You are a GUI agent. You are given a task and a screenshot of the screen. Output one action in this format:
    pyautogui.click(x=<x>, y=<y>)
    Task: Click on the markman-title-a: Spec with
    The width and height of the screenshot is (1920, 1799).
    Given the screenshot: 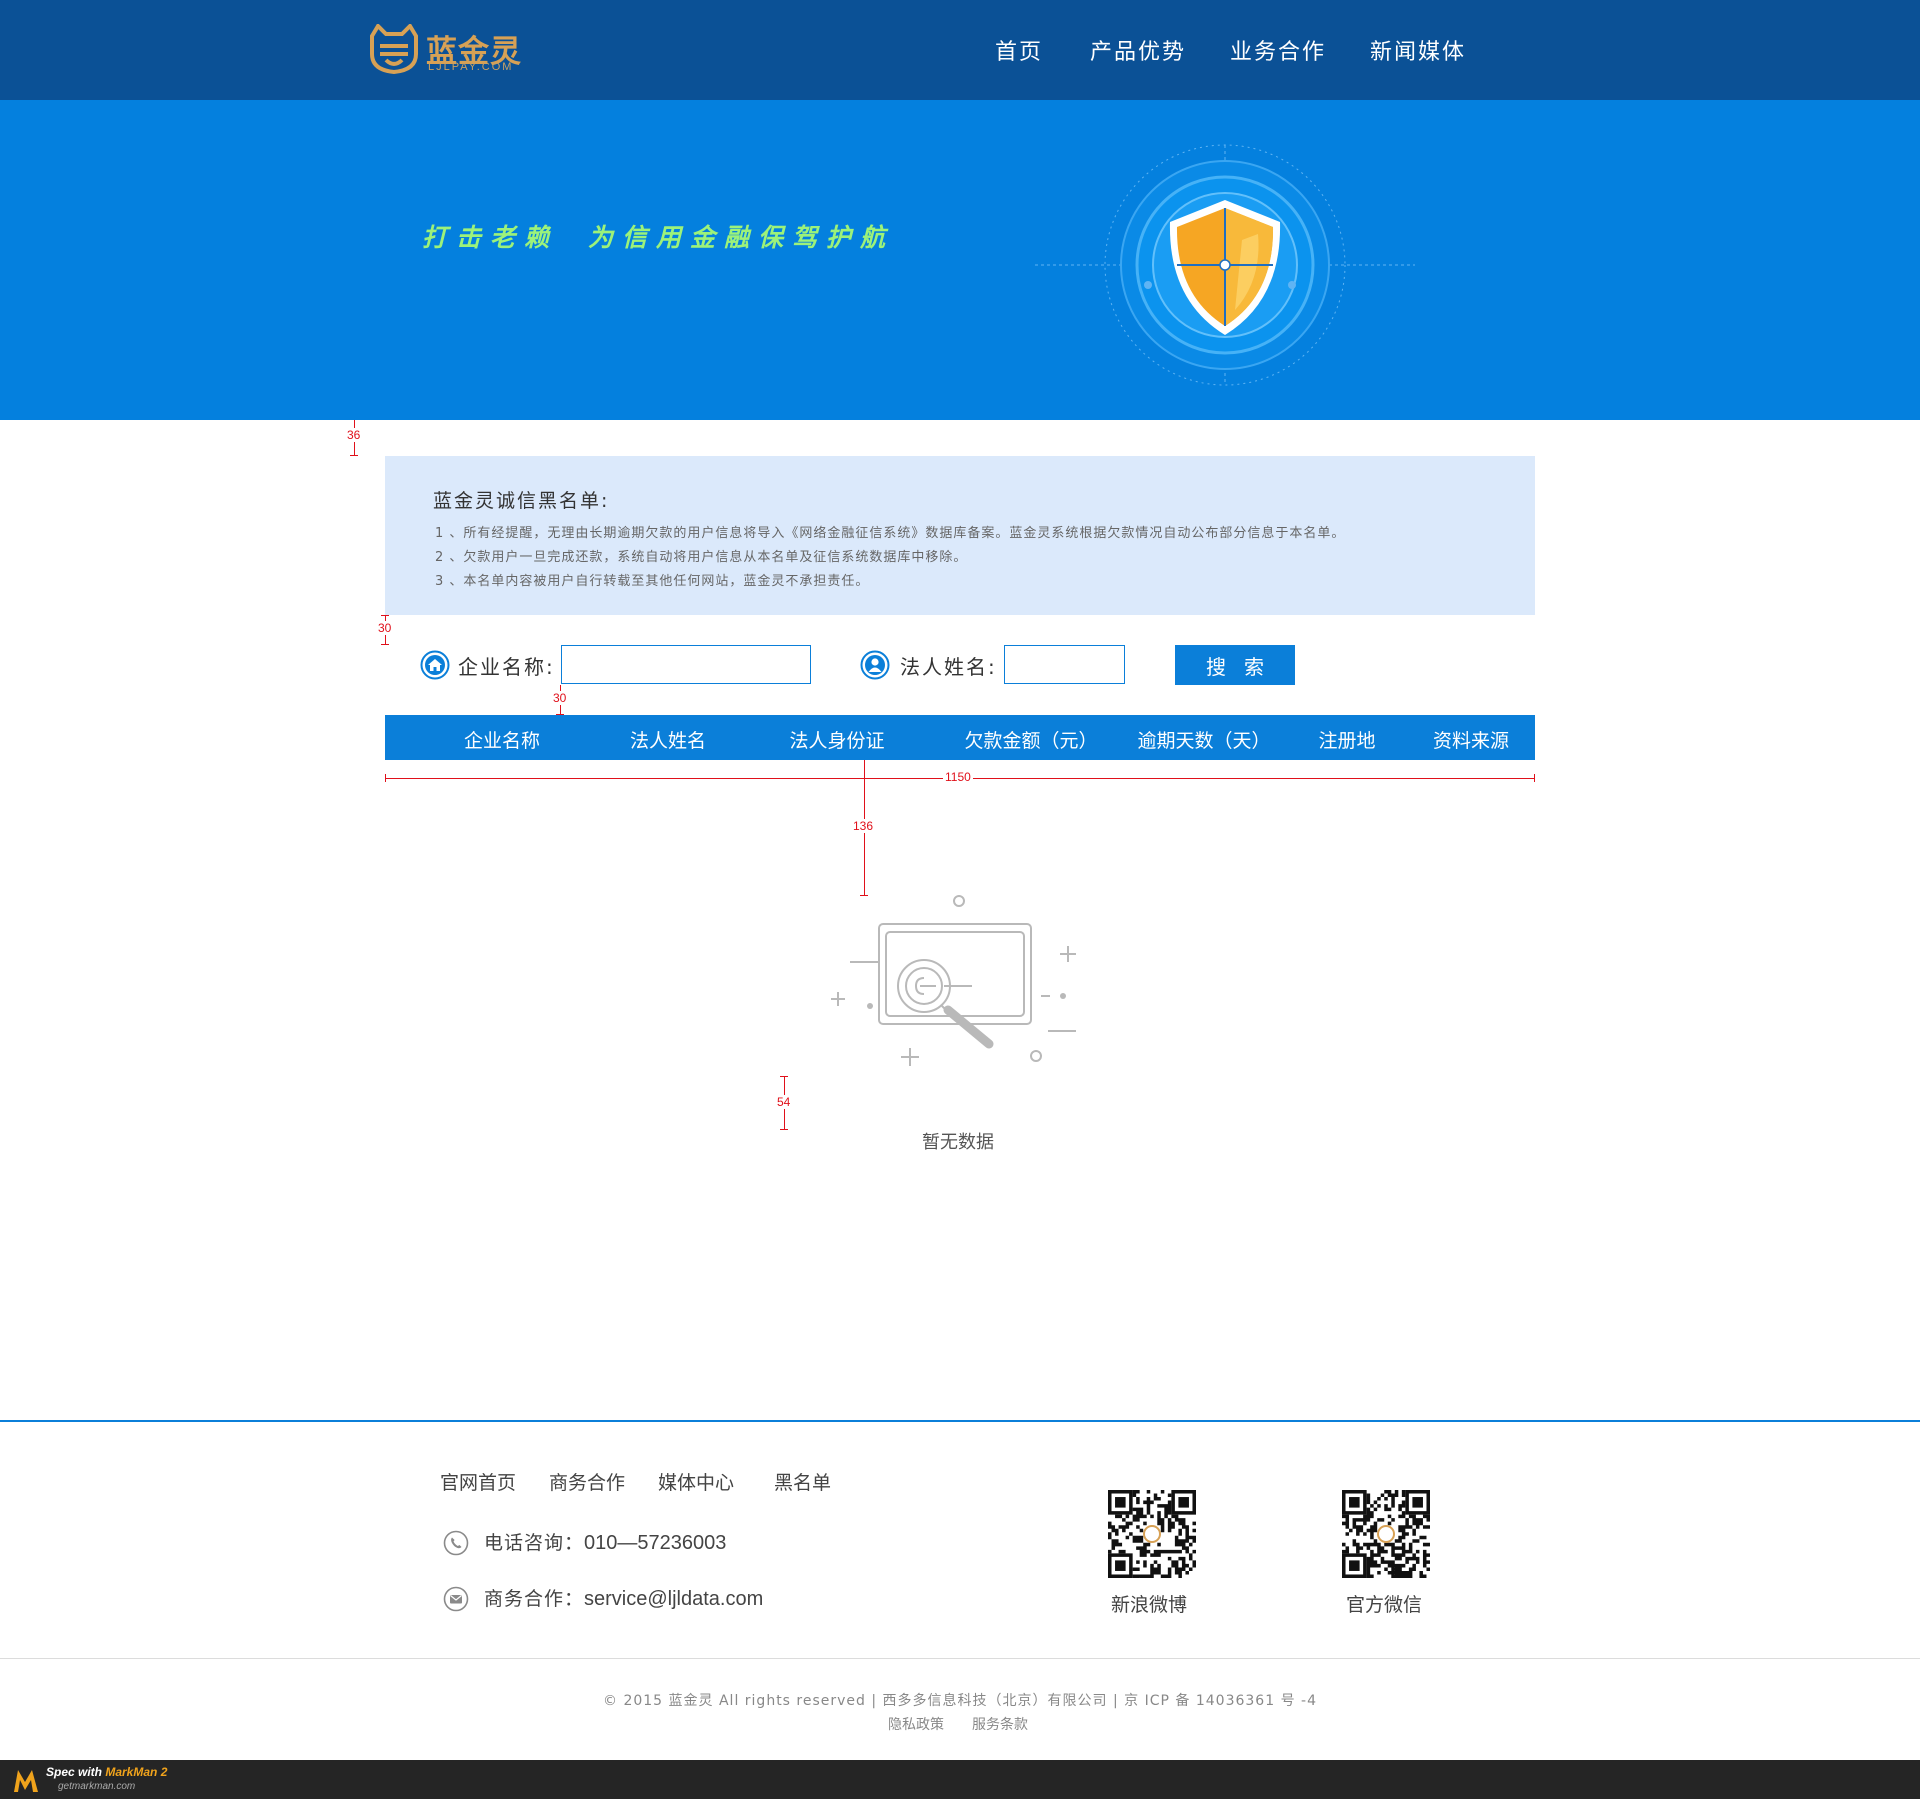 What is the action you would take?
    pyautogui.click(x=76, y=1772)
    